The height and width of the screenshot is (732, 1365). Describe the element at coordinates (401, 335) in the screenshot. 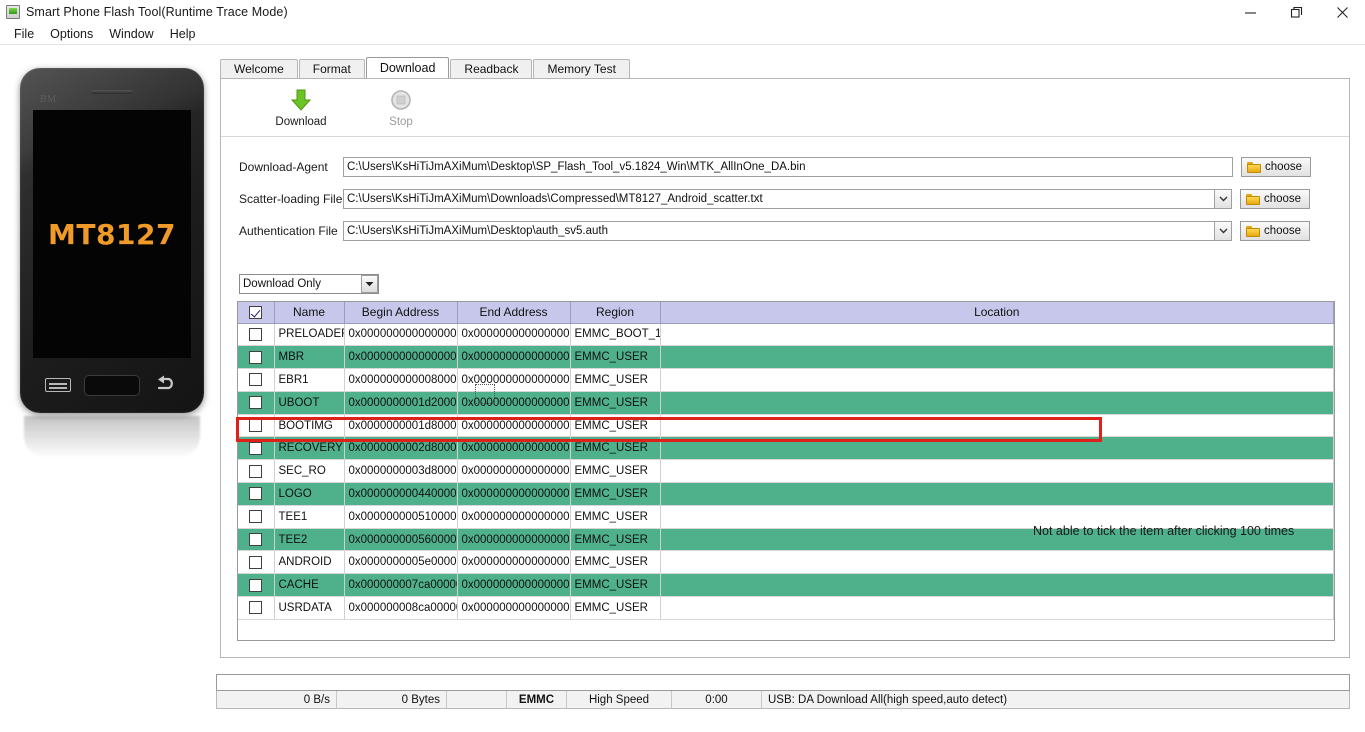

I see `row-begin-address: 0x0000000000000000` at that location.